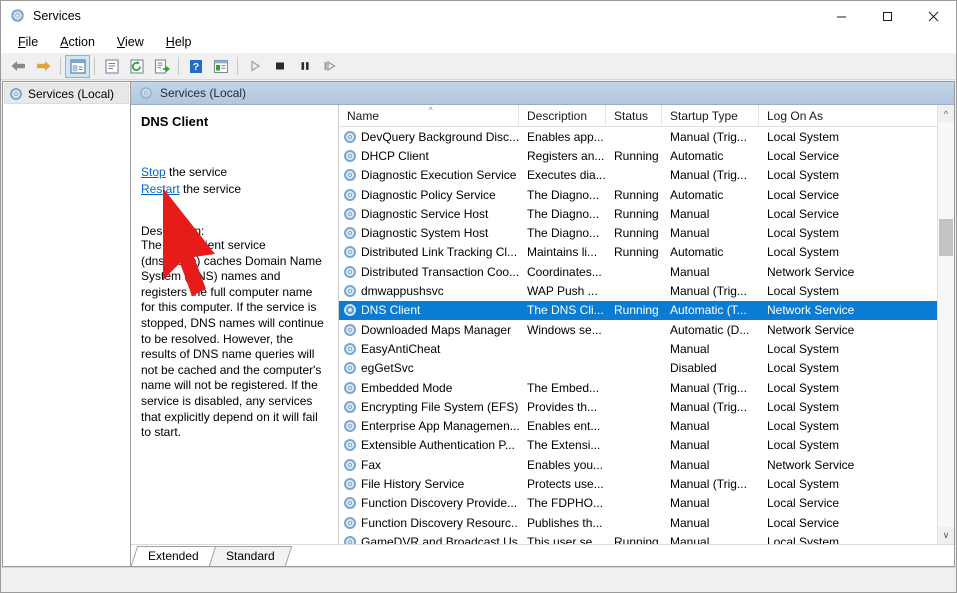 The height and width of the screenshot is (593, 957). What do you see at coordinates (946, 113) in the screenshot?
I see `scroll-up-button: ^` at bounding box center [946, 113].